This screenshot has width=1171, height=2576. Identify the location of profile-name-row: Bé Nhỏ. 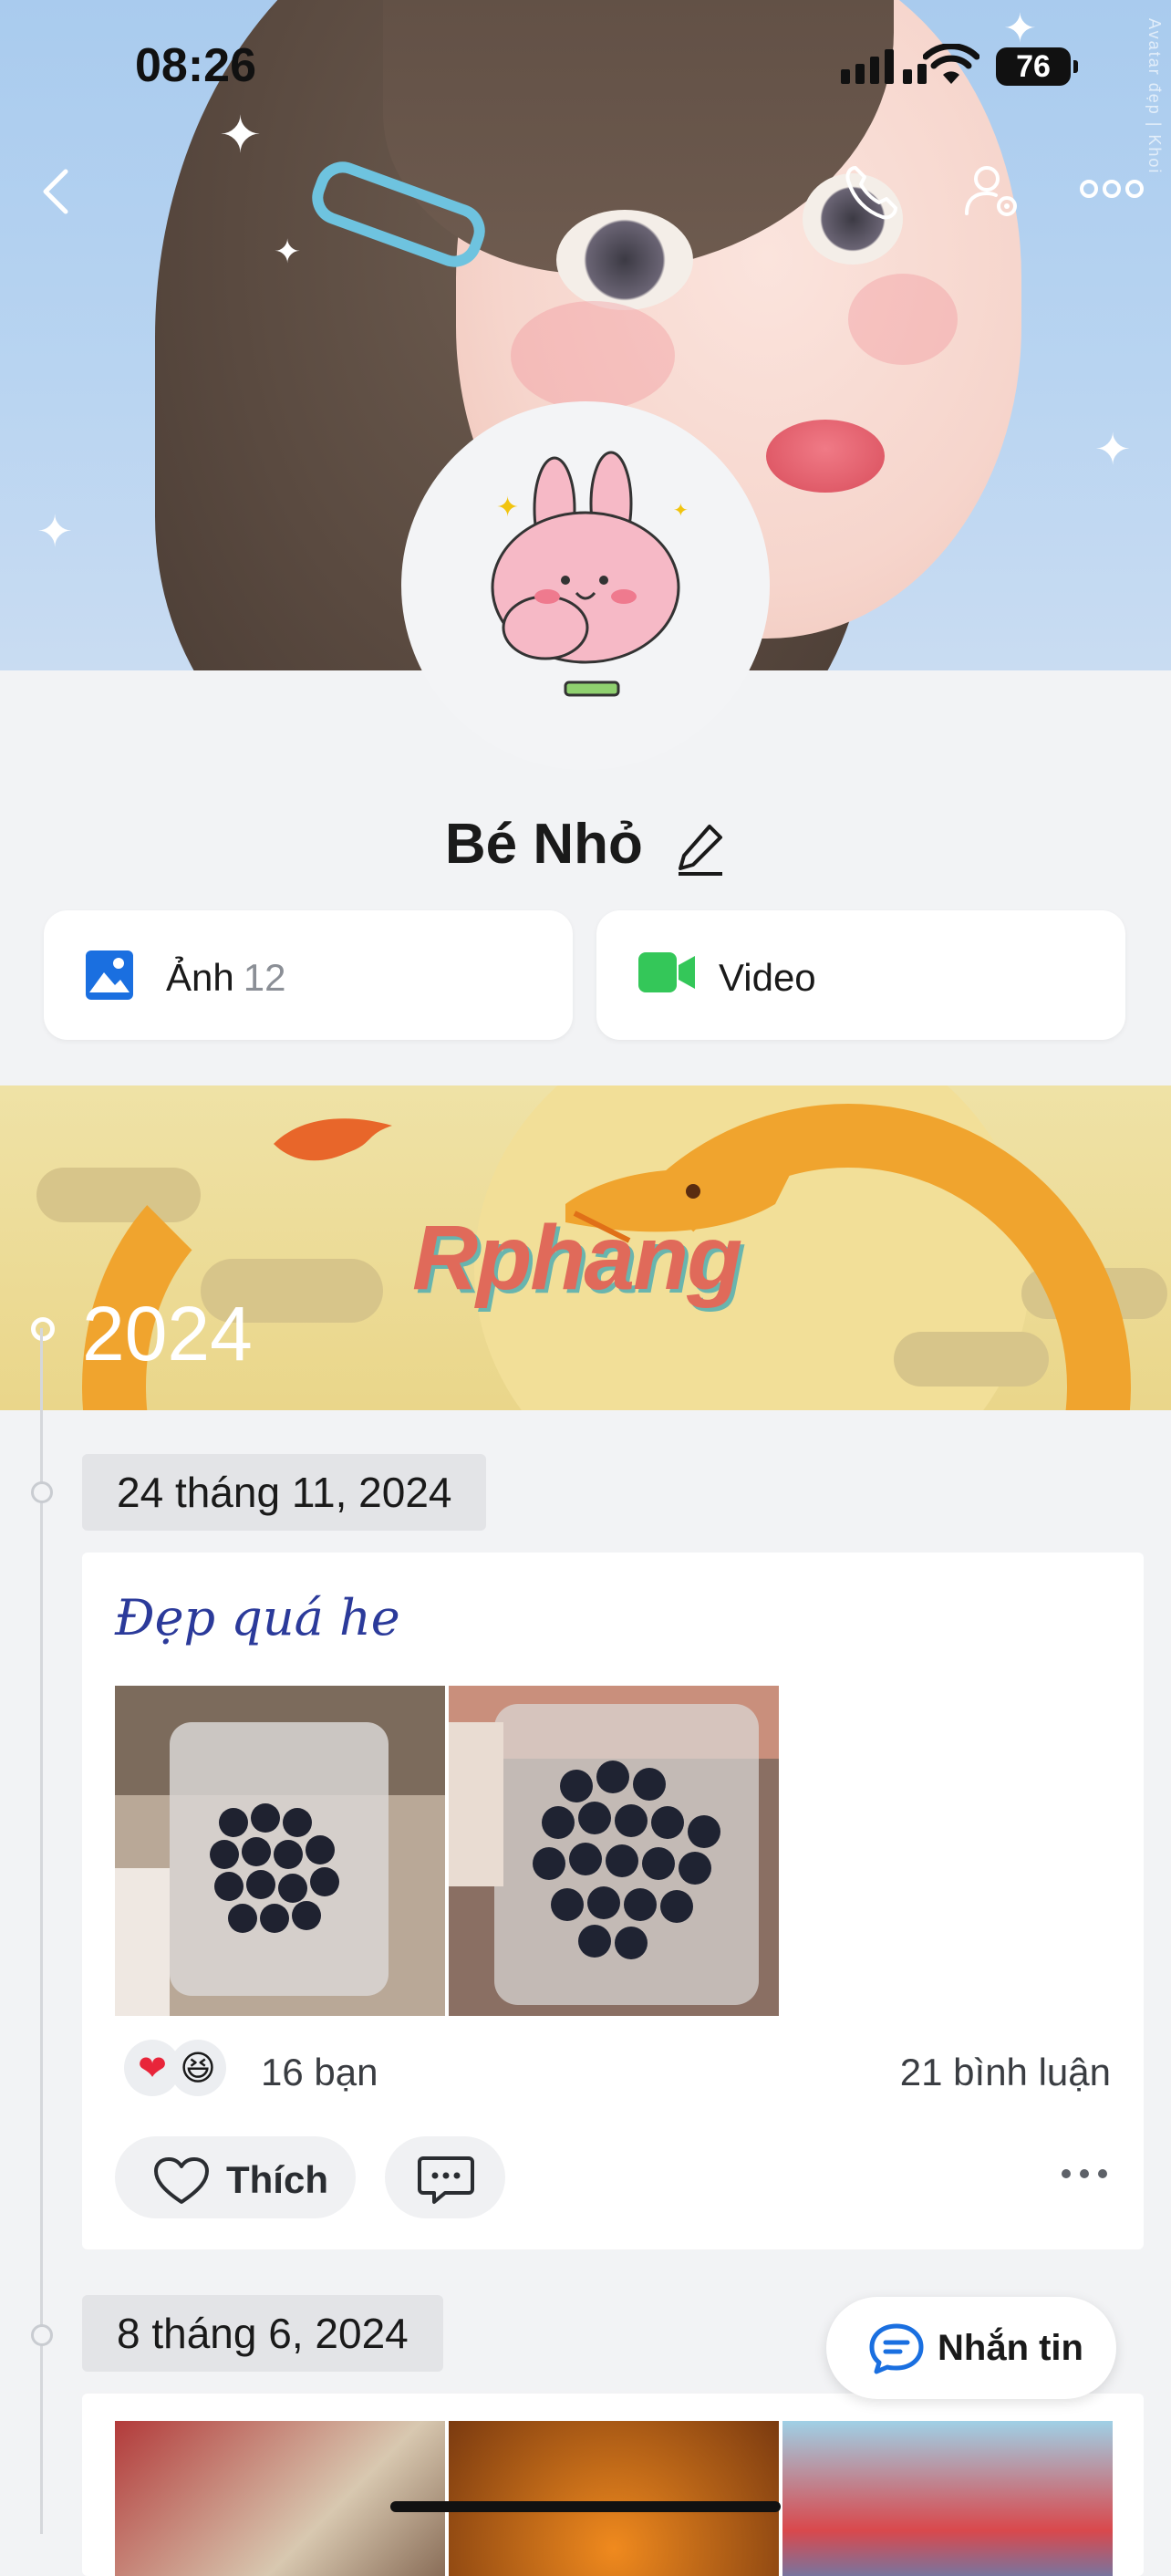
(585, 844).